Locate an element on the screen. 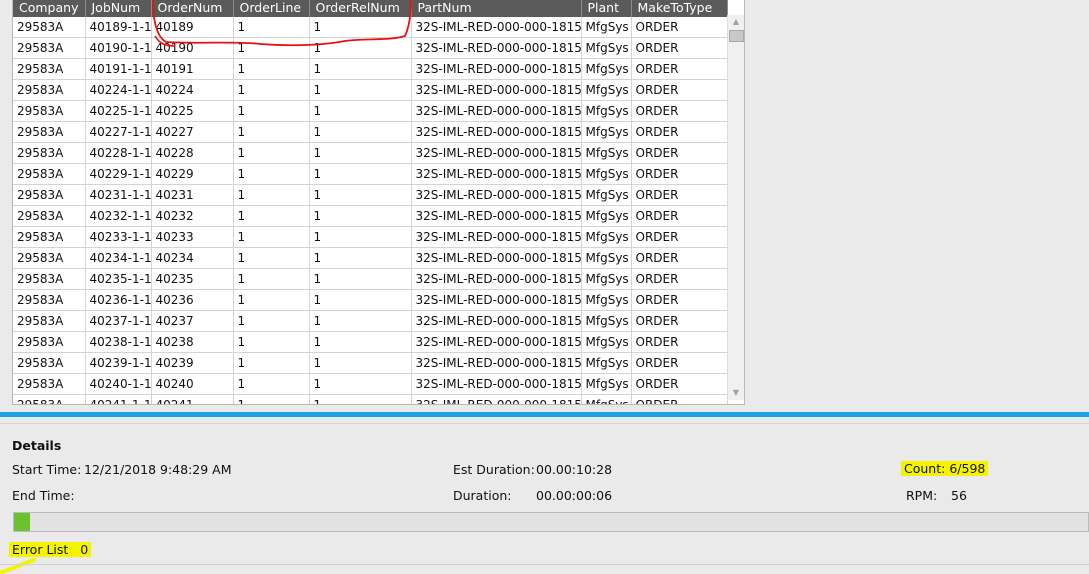 The image size is (1089, 574). progress-bar is located at coordinates (551, 522).